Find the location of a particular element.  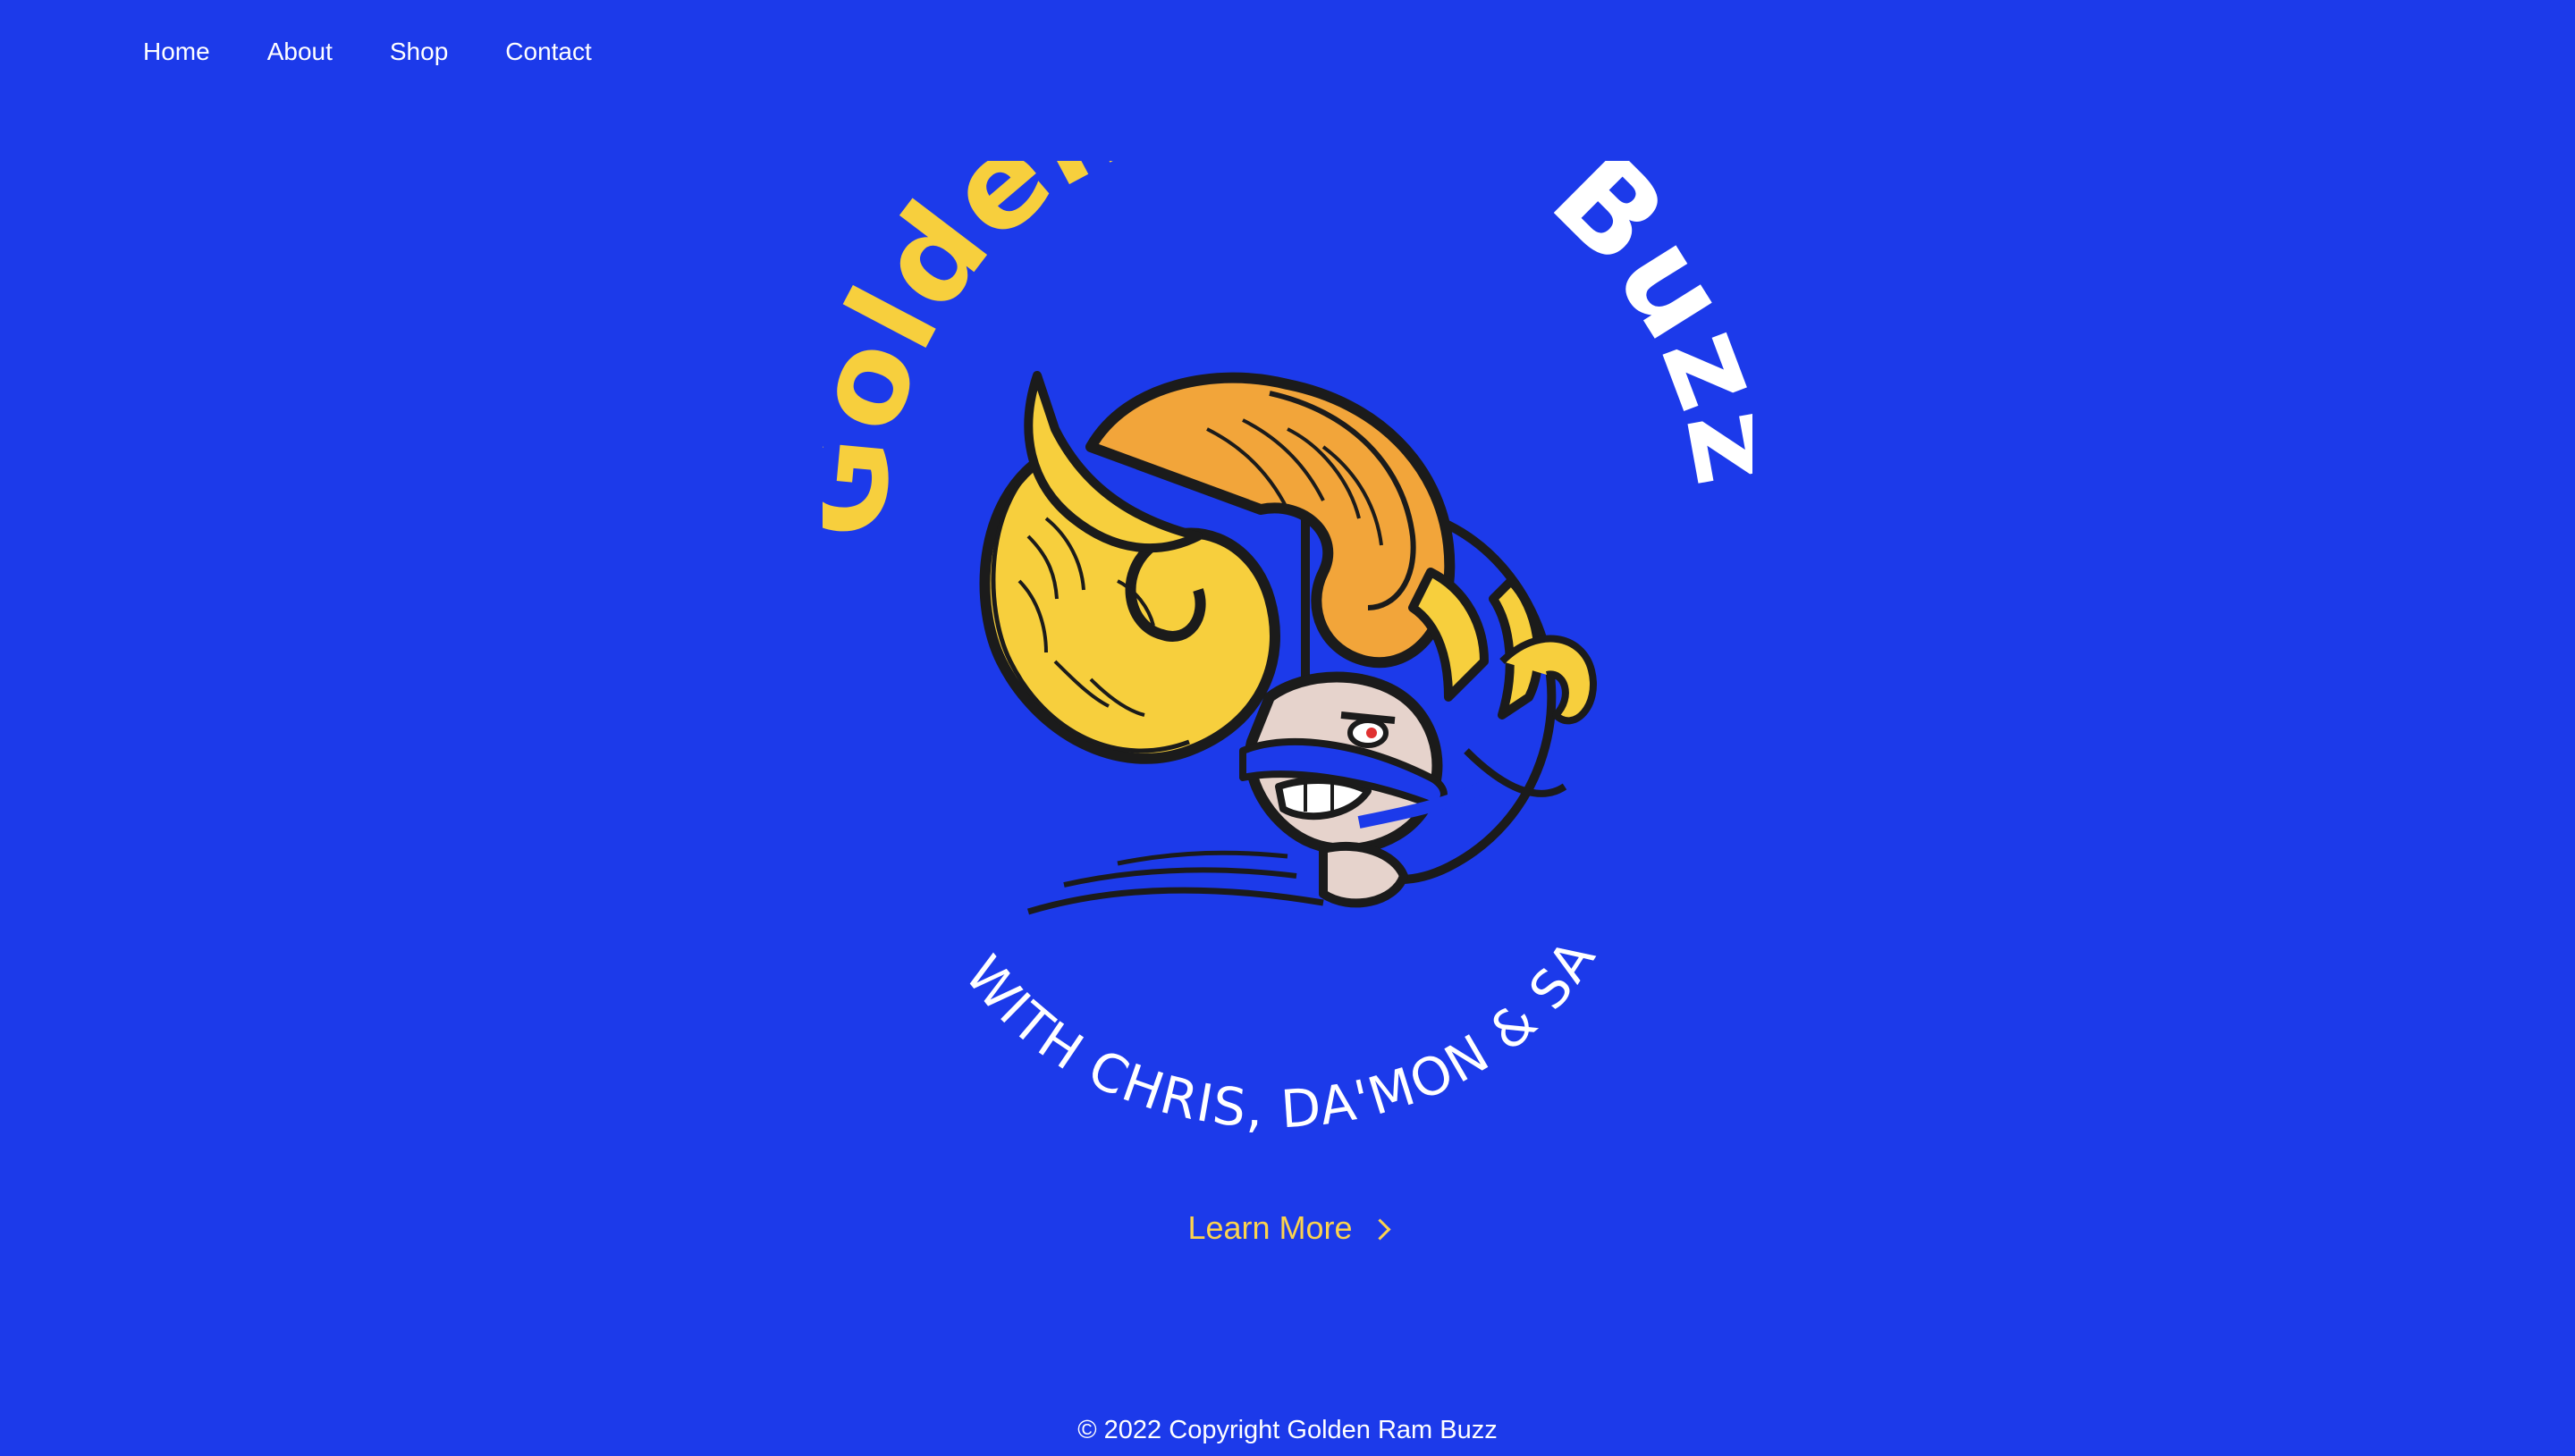

chevron-right-icon is located at coordinates (1380, 1229).